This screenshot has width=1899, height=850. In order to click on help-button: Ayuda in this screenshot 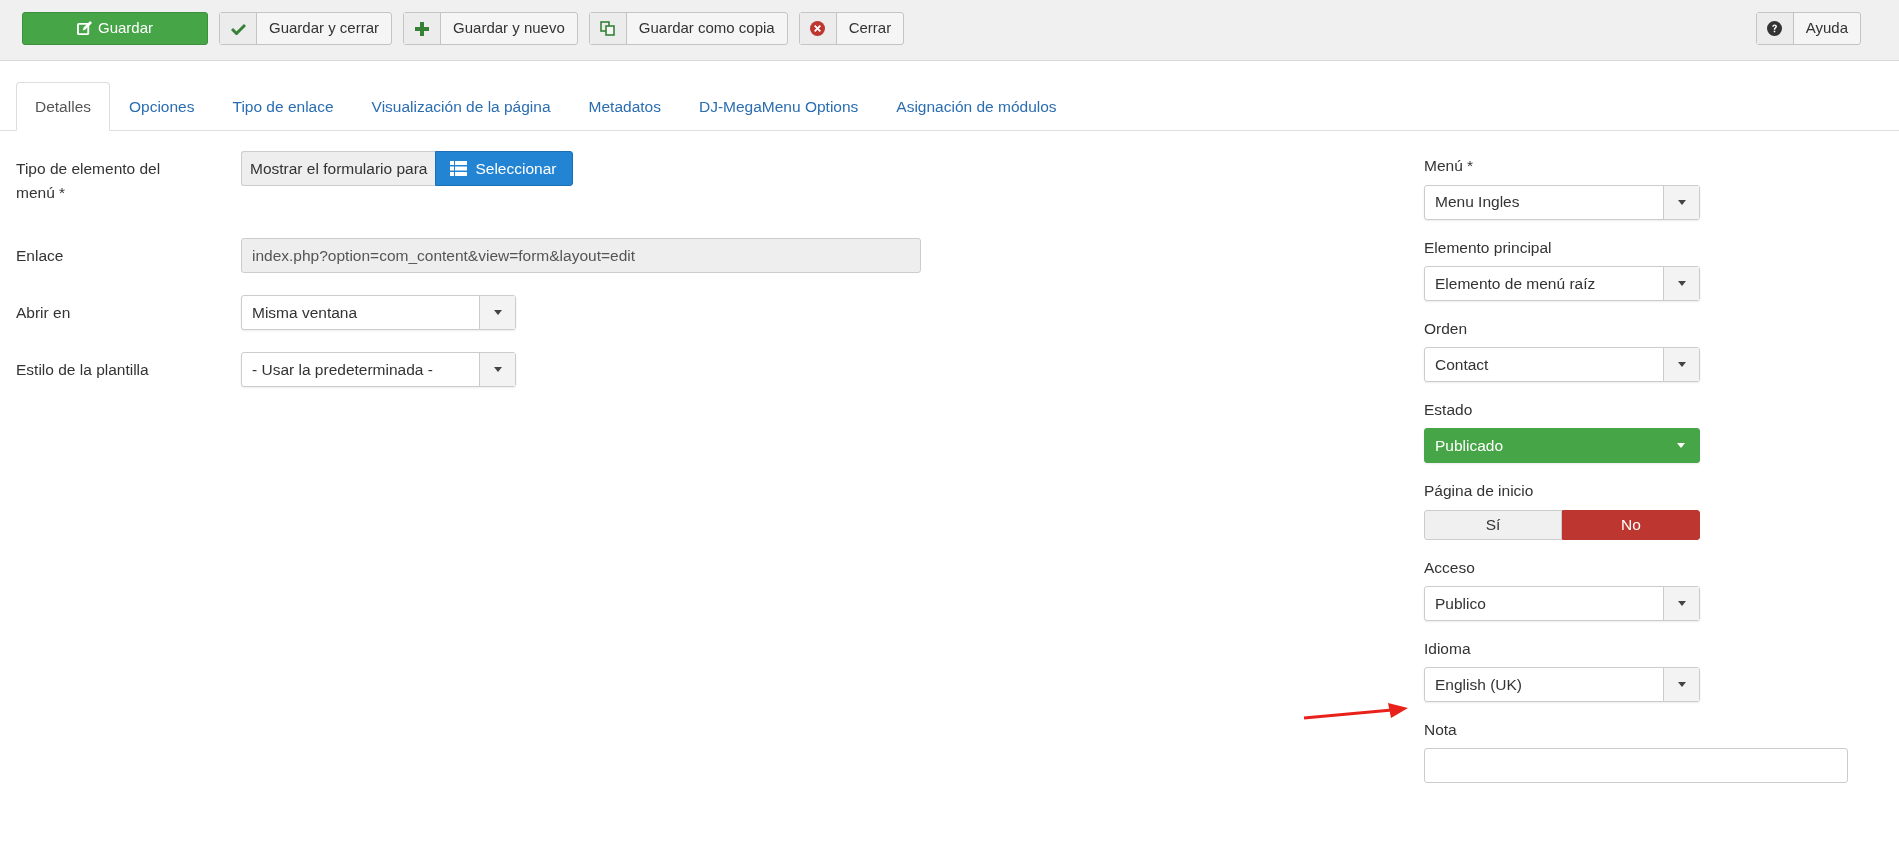, I will do `click(1808, 28)`.